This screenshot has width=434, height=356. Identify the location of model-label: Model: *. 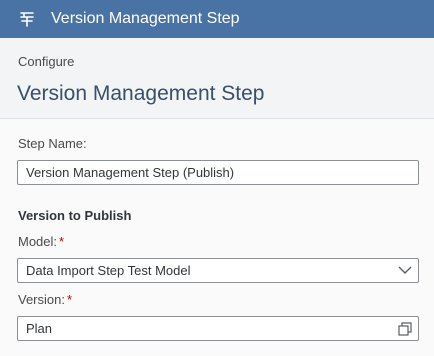
(41, 241).